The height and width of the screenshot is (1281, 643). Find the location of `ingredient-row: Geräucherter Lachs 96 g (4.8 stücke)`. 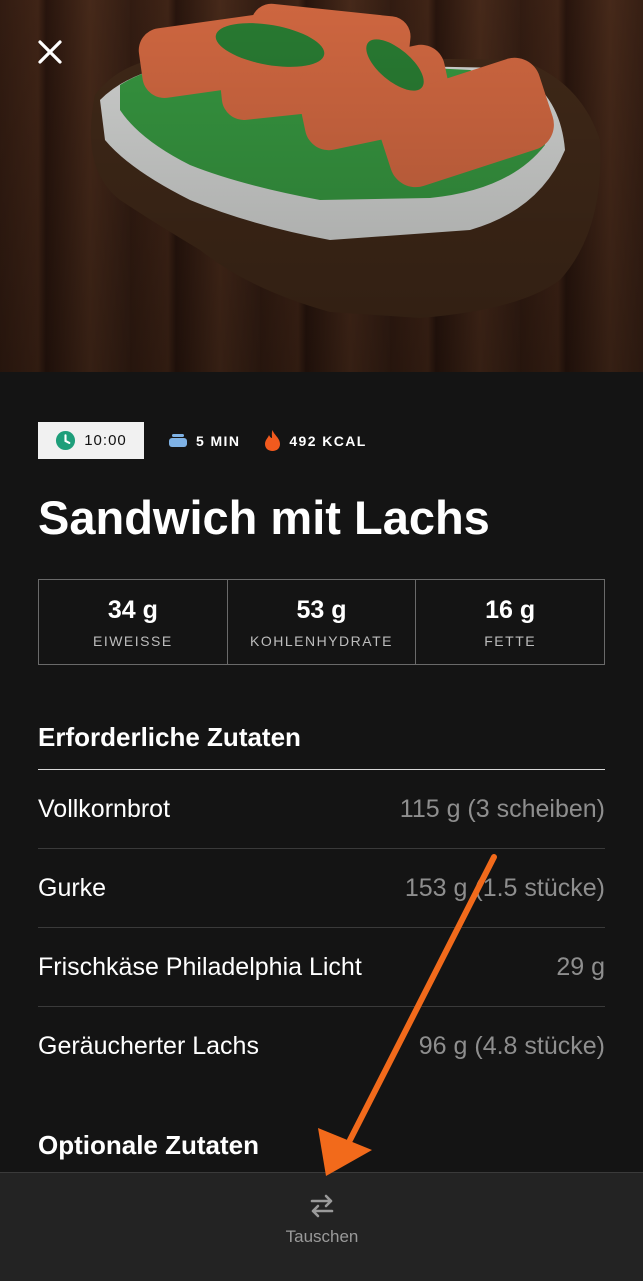

ingredient-row: Geräucherter Lachs 96 g (4.8 stücke) is located at coordinates (321, 1046).